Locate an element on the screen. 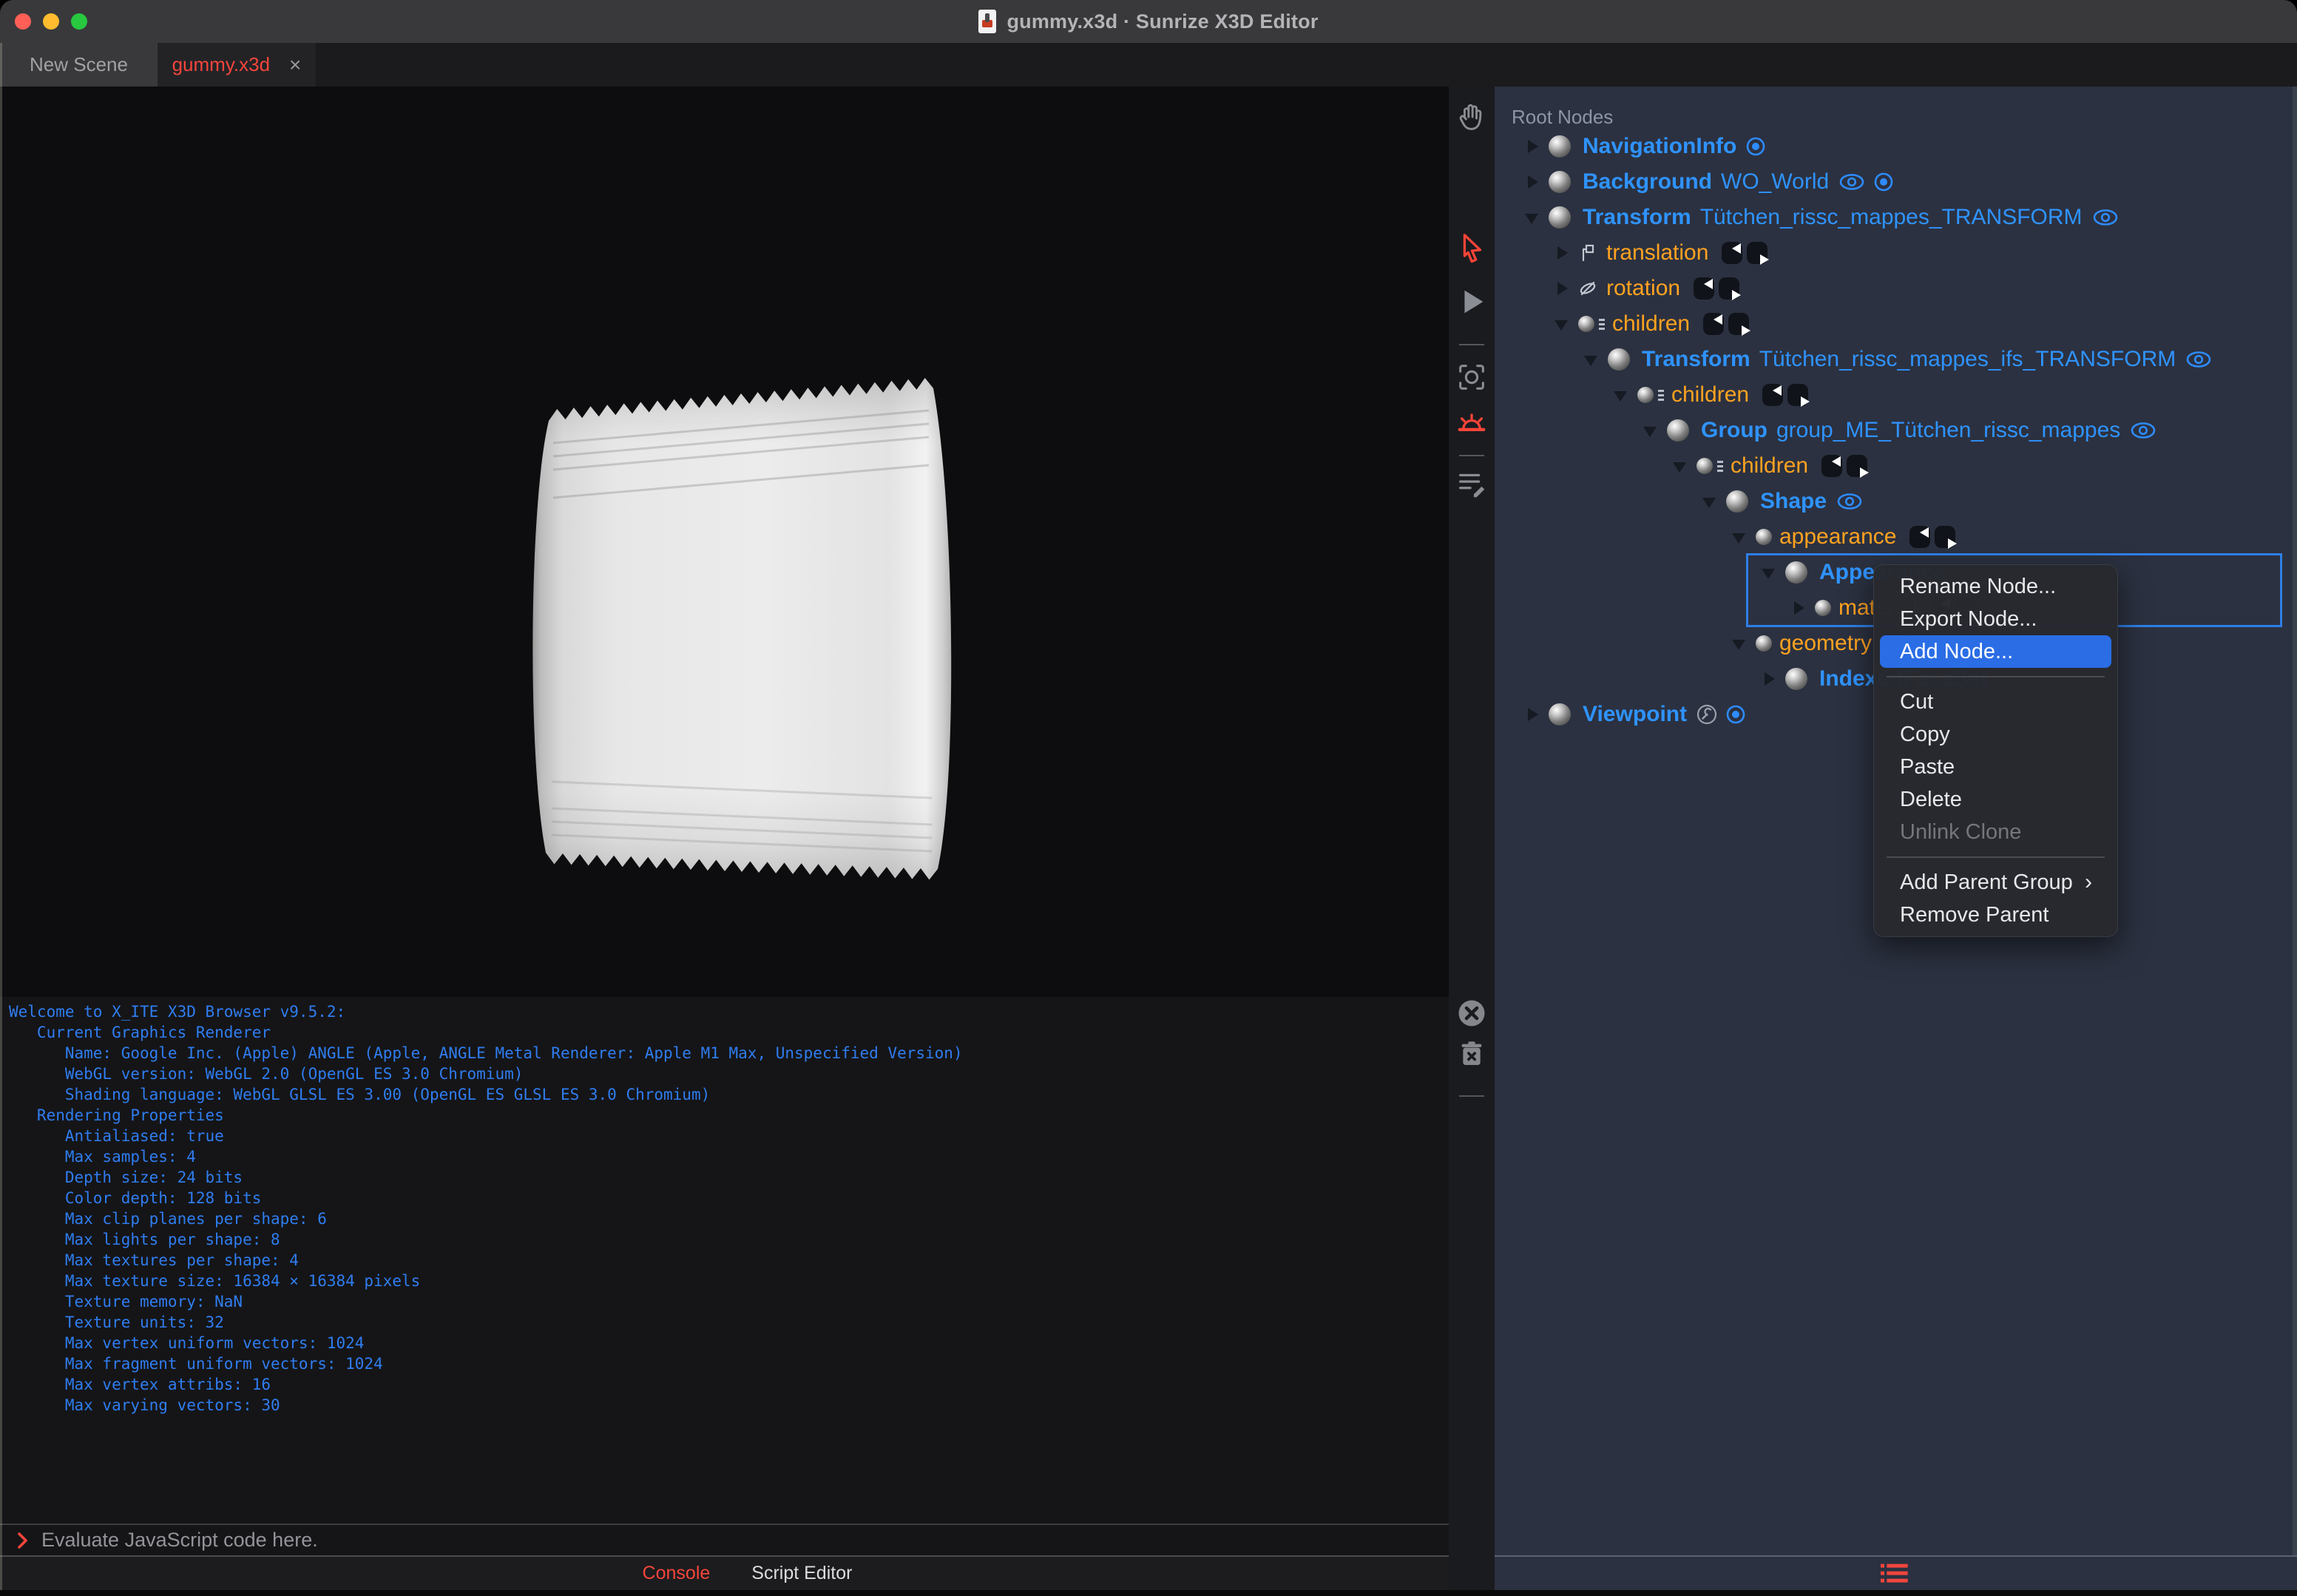 The height and width of the screenshot is (1596, 2297). tree-row-appearance: appearance is located at coordinates (1896, 537).